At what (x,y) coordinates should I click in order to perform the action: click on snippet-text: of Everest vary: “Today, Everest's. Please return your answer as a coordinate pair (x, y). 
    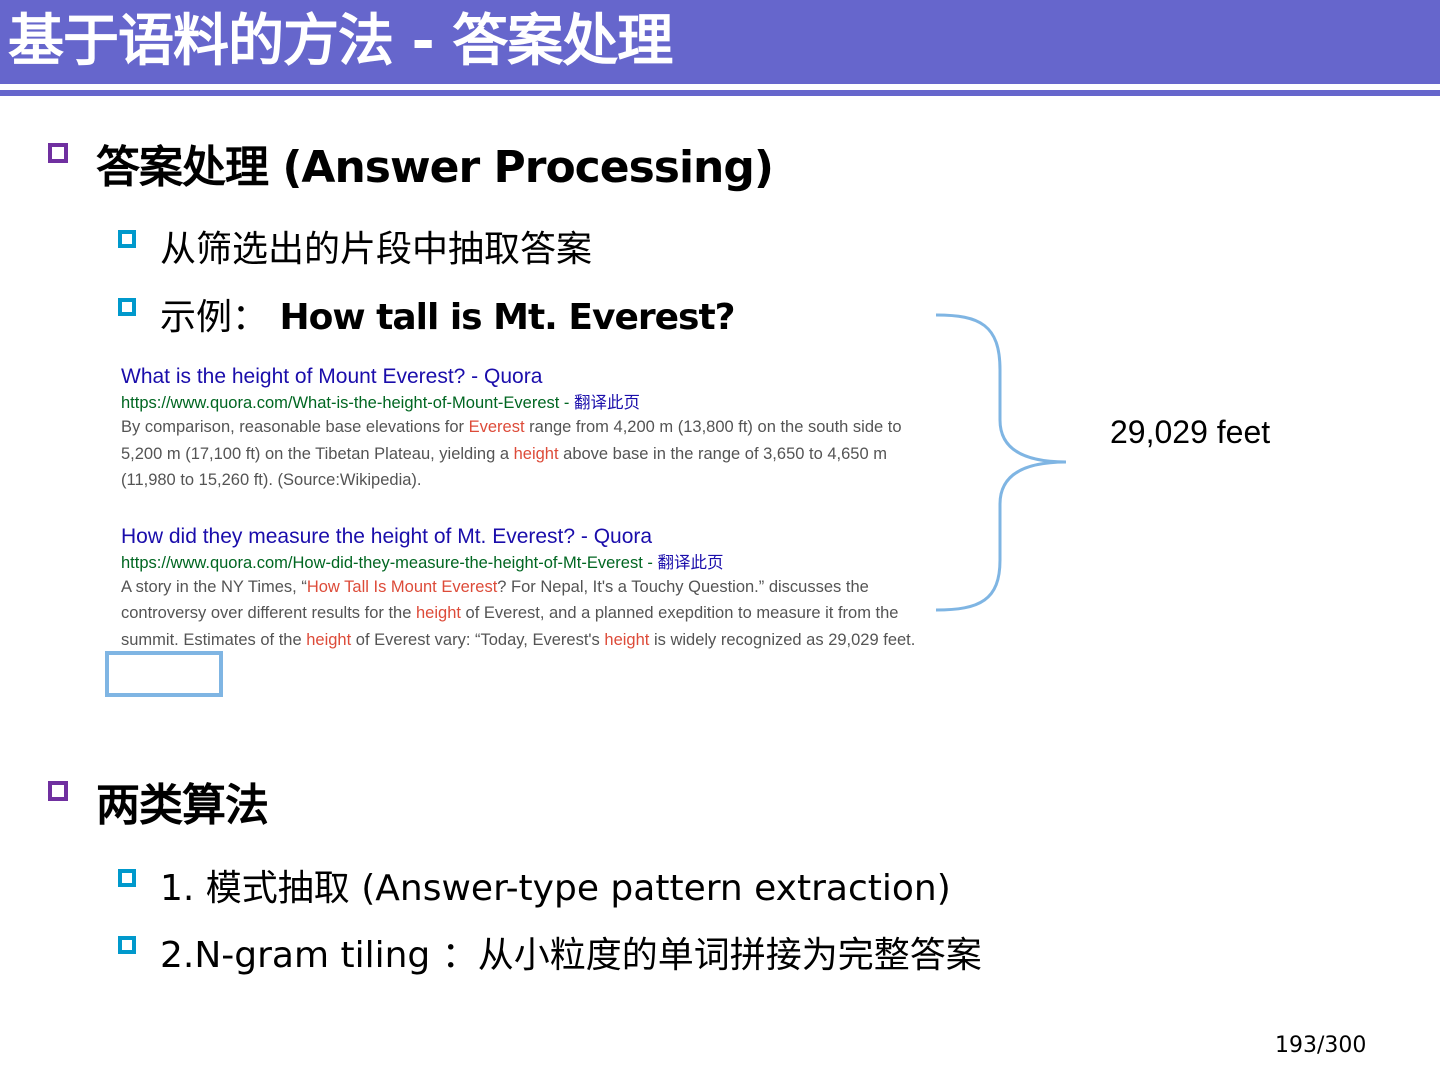
    Looking at the image, I should click on (478, 639).